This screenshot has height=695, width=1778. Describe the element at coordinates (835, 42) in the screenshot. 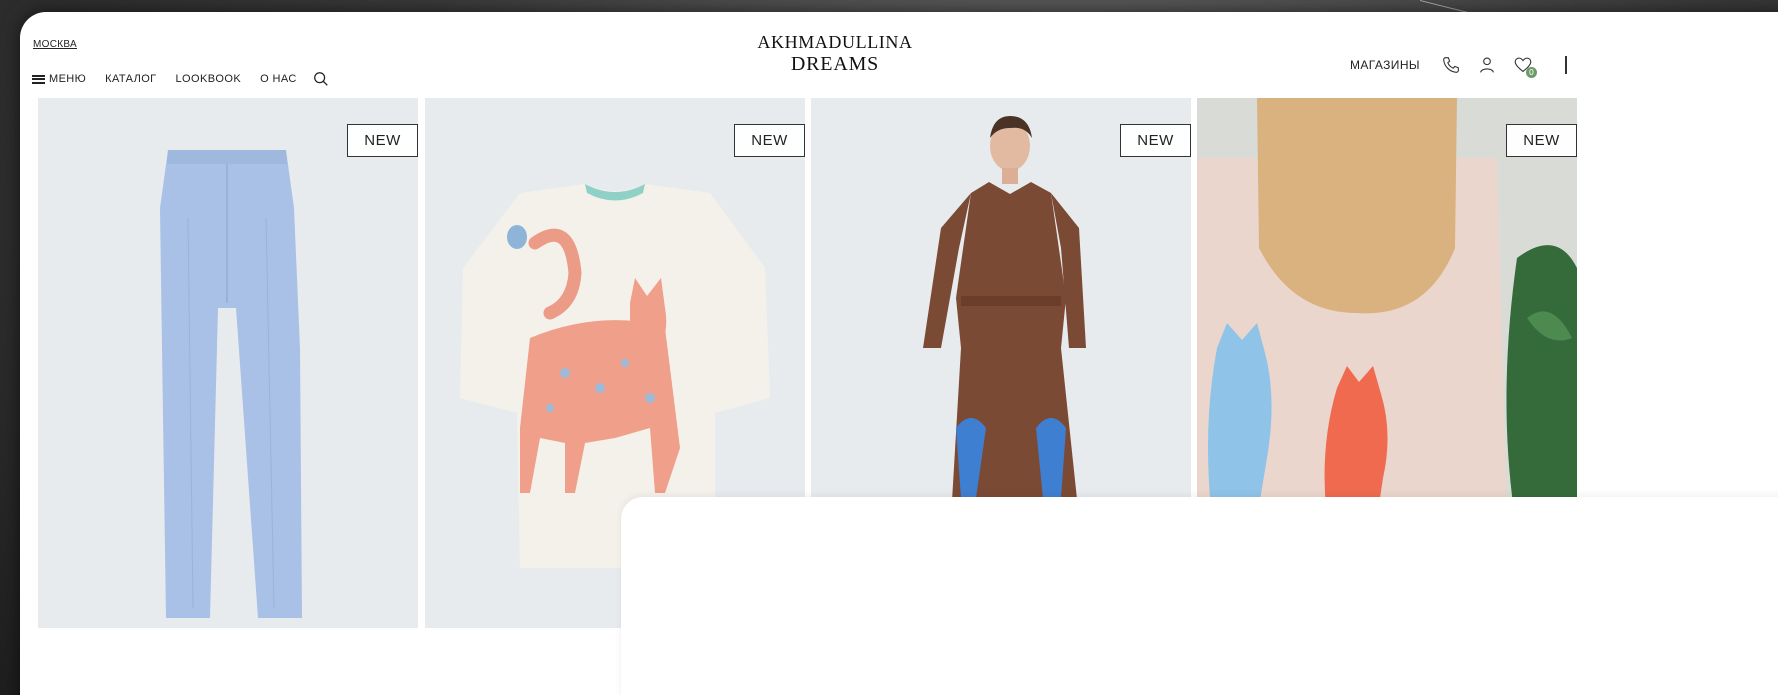

I see `logo-line-1: AKHMADULLINA` at that location.